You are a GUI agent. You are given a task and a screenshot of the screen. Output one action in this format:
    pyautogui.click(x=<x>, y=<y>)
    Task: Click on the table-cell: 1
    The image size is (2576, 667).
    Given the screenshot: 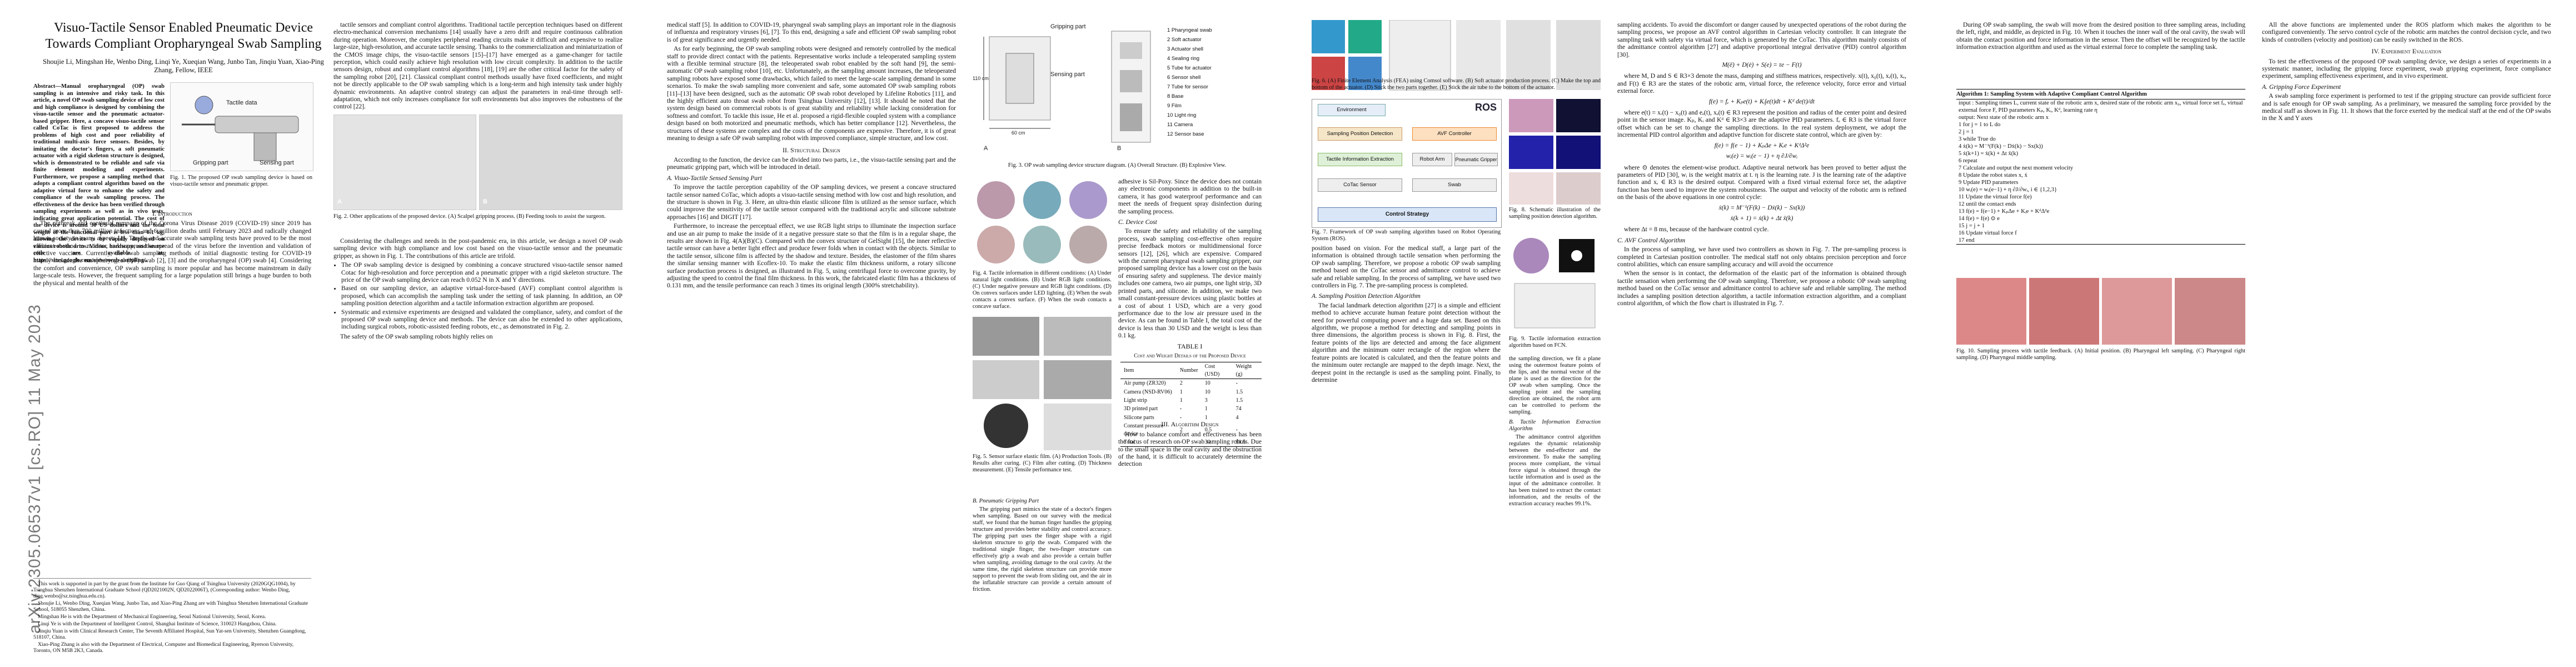 What is the action you would take?
    pyautogui.click(x=1181, y=400)
    